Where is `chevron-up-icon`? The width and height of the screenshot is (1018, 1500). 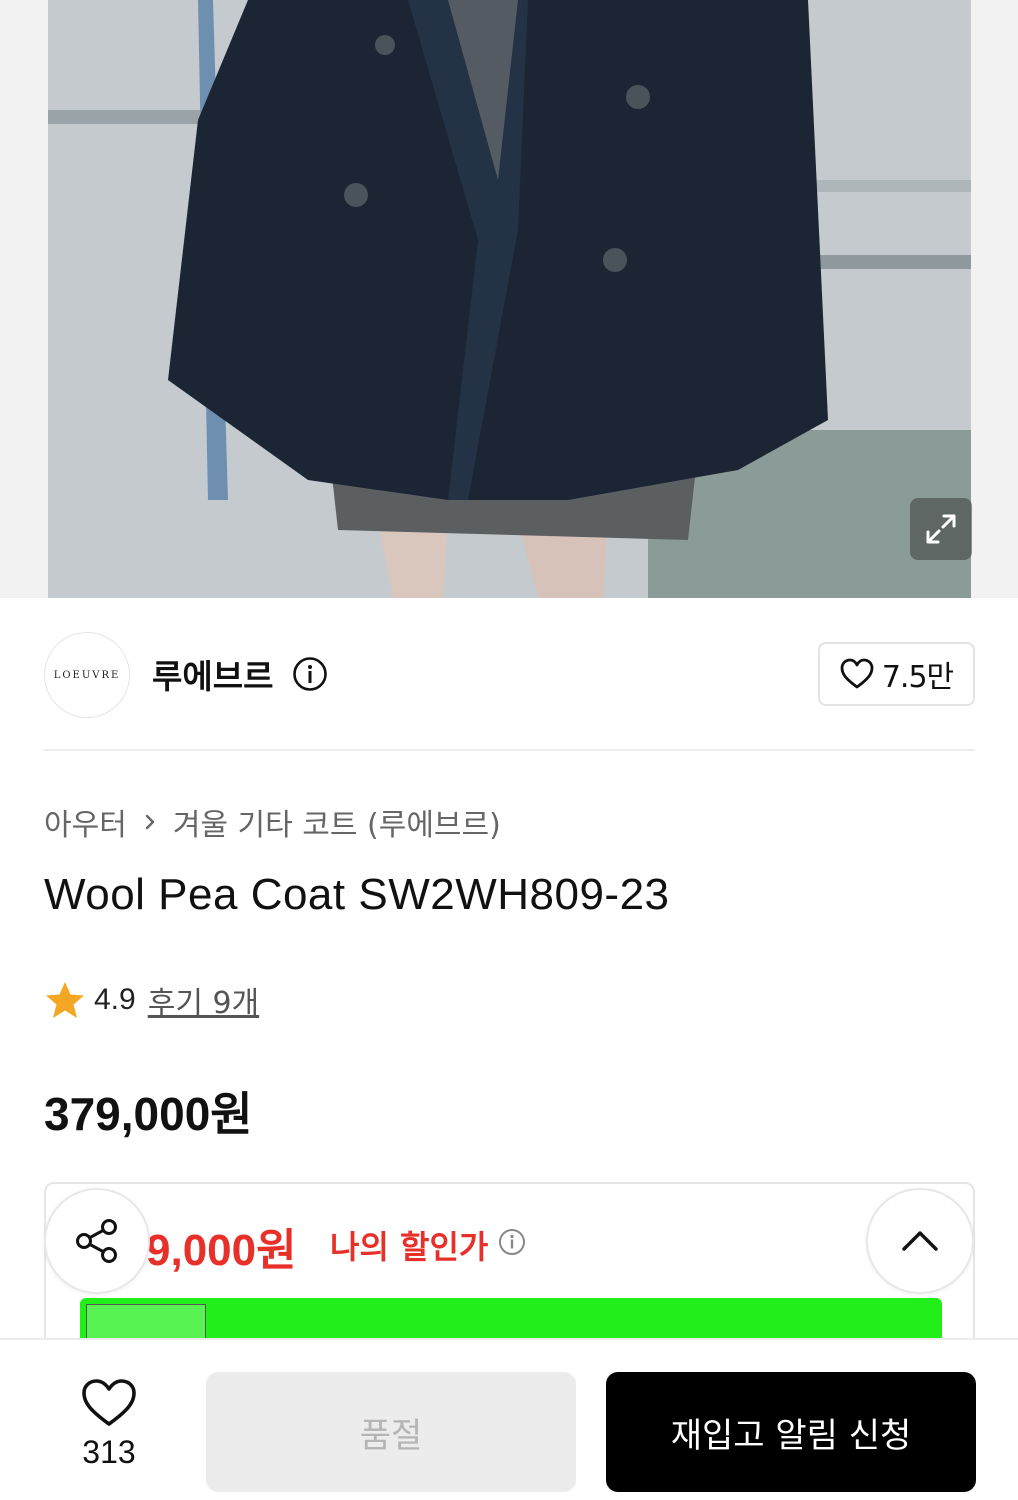 chevron-up-icon is located at coordinates (920, 1241).